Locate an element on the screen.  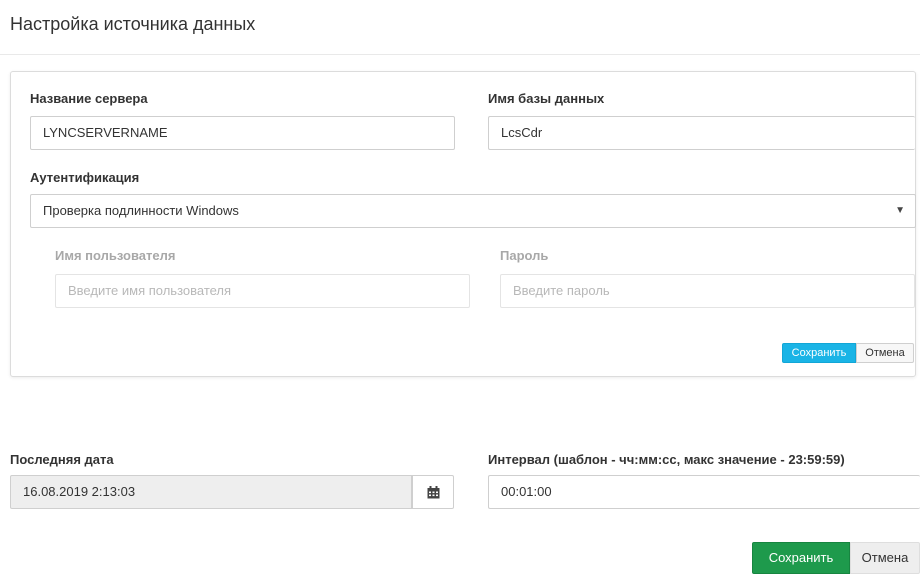
server-name-label: Название сервера is located at coordinates (89, 98).